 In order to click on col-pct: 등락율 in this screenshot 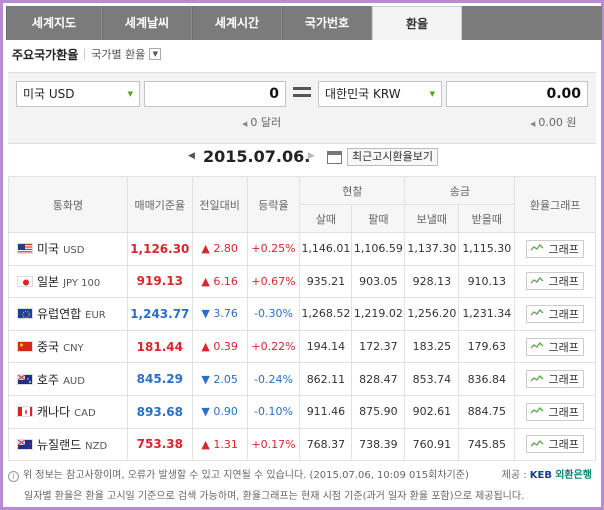, I will do `click(273, 204)`.